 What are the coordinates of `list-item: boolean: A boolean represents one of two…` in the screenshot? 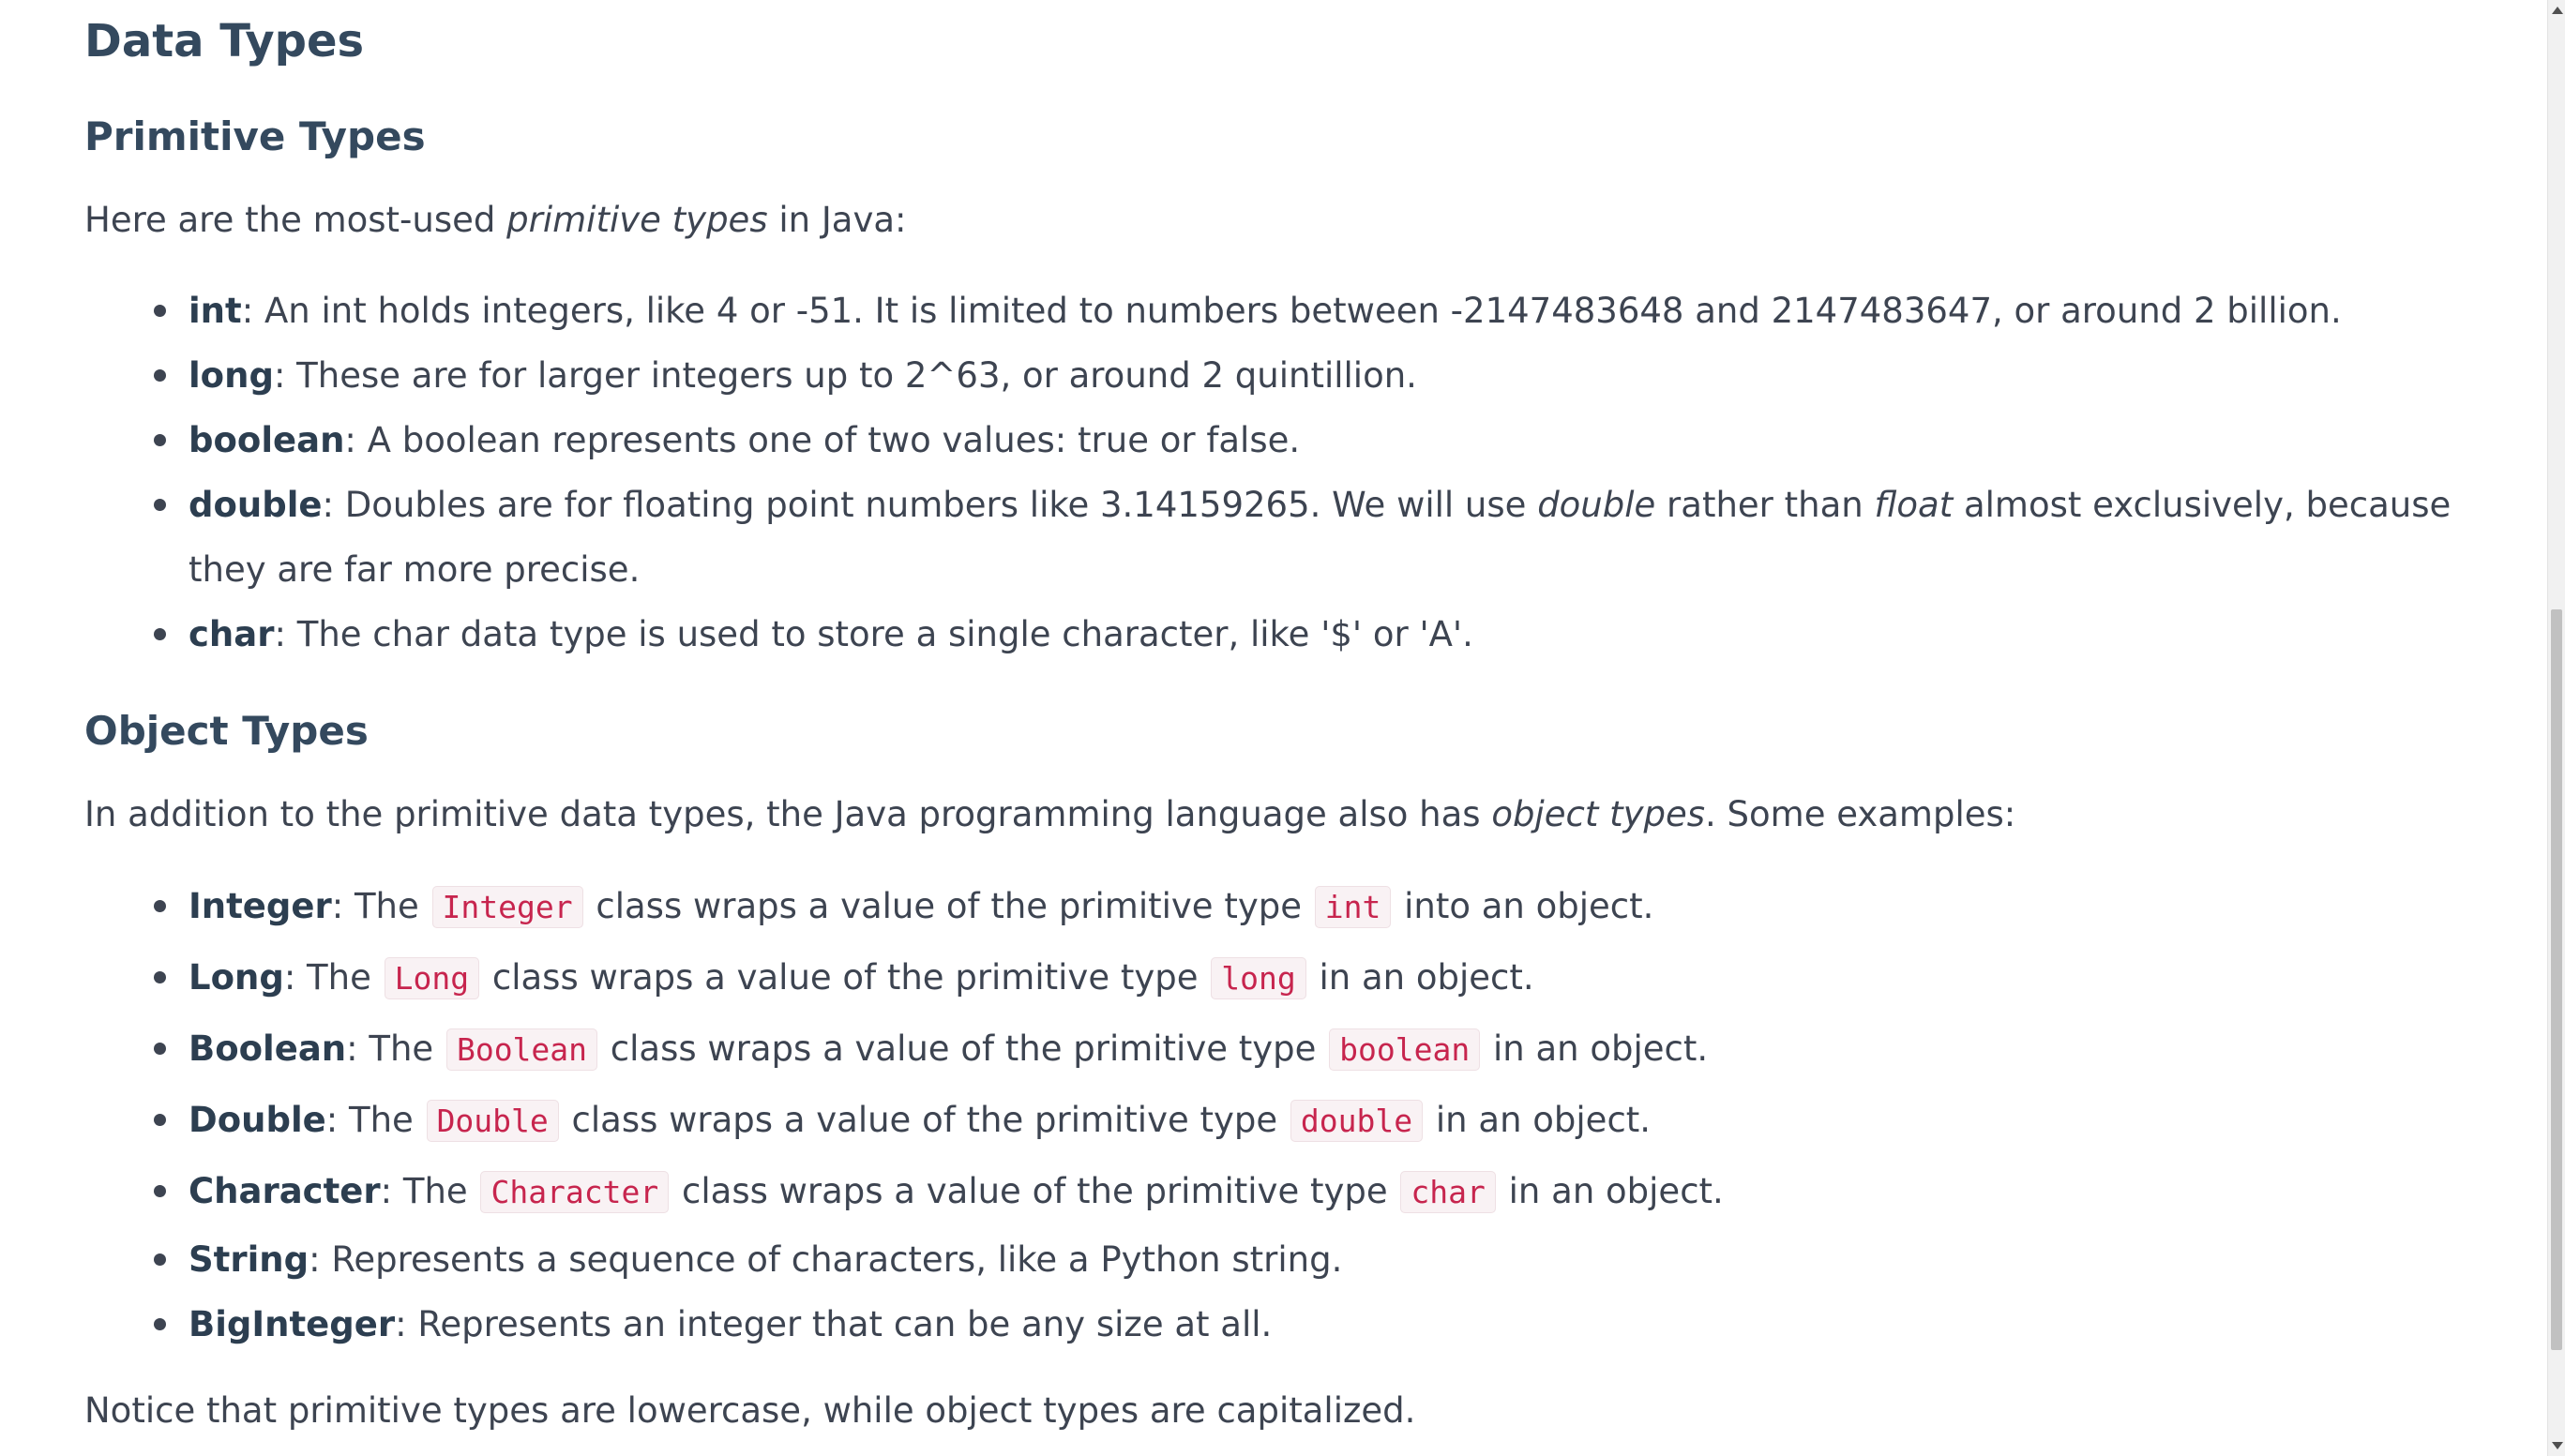 It's located at (1280, 441).